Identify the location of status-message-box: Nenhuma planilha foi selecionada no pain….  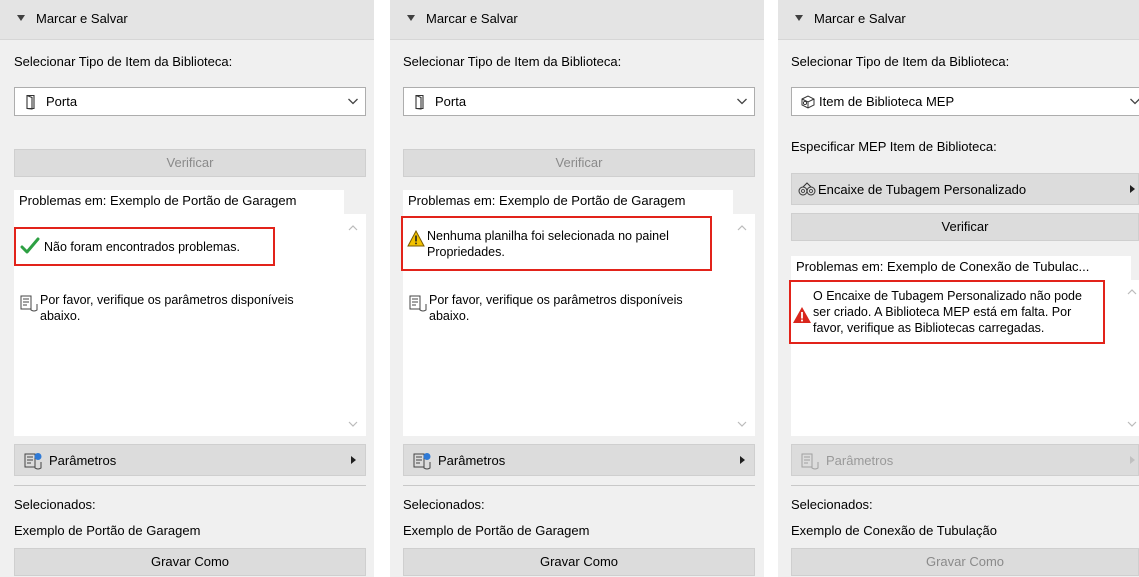
(556, 243).